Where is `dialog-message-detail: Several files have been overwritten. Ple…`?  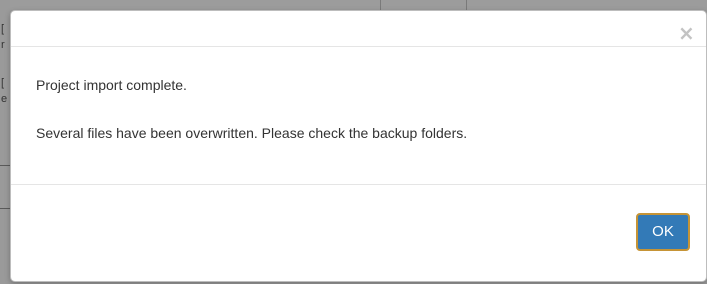
dialog-message-detail: Several files have been overwritten. Ple… is located at coordinates (252, 133).